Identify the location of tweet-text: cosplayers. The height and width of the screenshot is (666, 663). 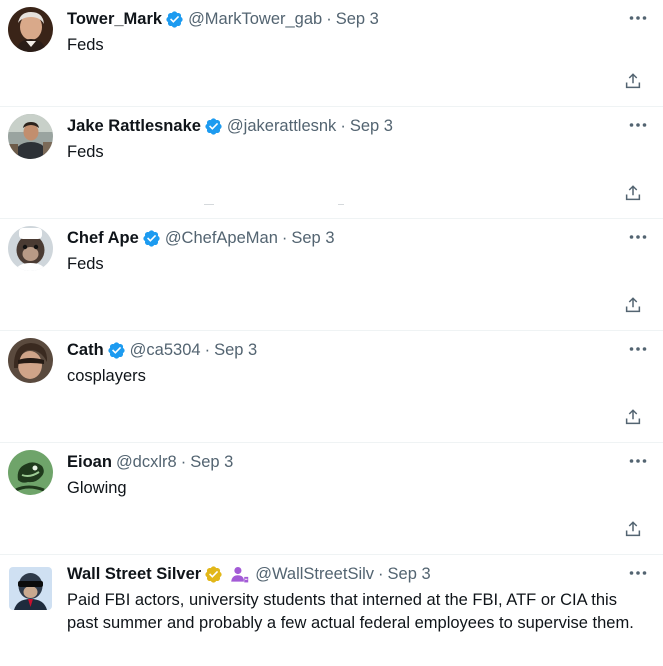
(106, 376).